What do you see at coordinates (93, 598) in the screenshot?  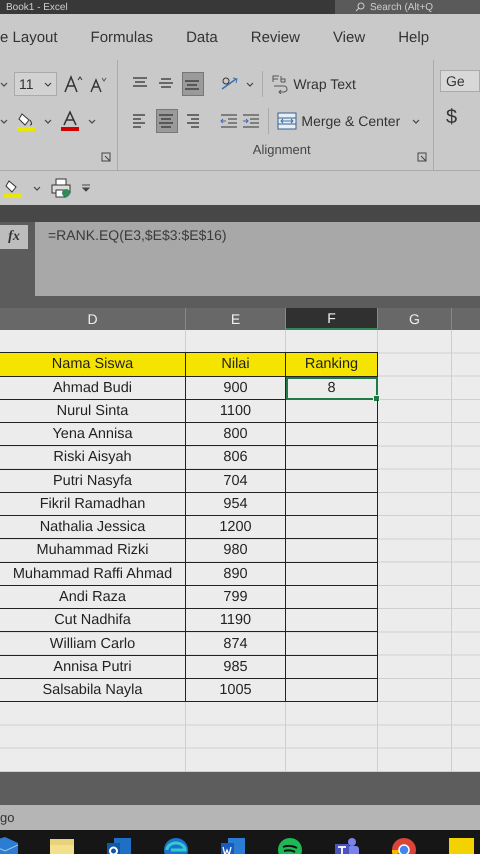 I see `table-cell: Andi Raza` at bounding box center [93, 598].